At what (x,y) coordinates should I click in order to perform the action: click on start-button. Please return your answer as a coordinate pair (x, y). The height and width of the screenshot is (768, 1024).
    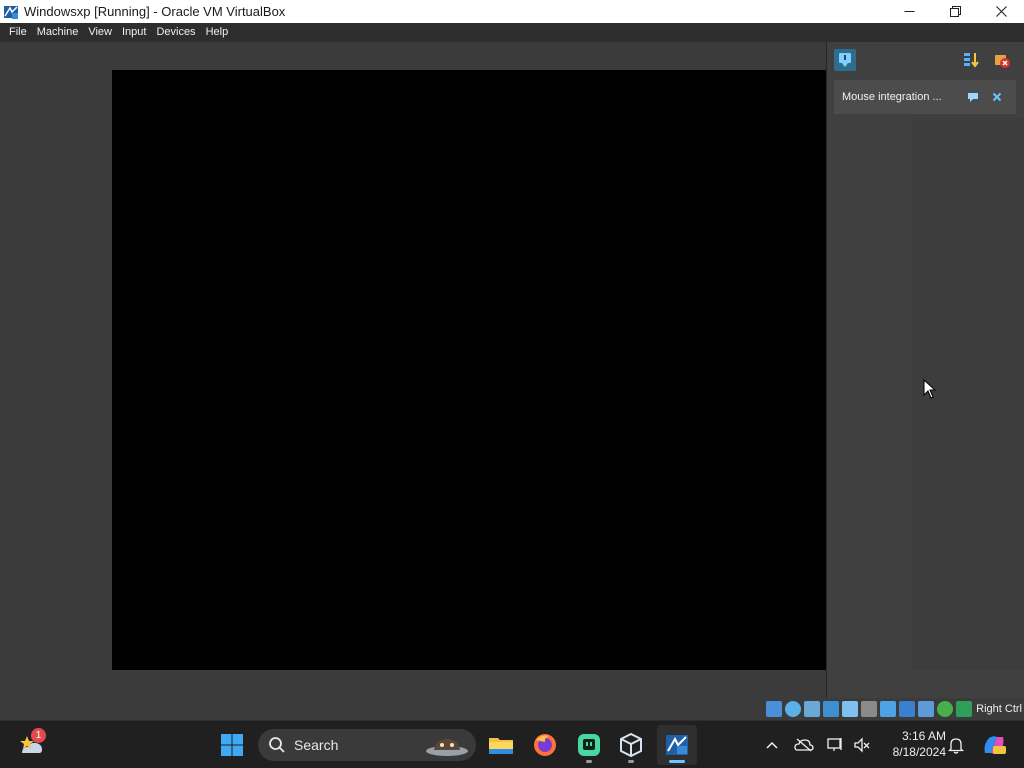
    Looking at the image, I should click on (232, 745).